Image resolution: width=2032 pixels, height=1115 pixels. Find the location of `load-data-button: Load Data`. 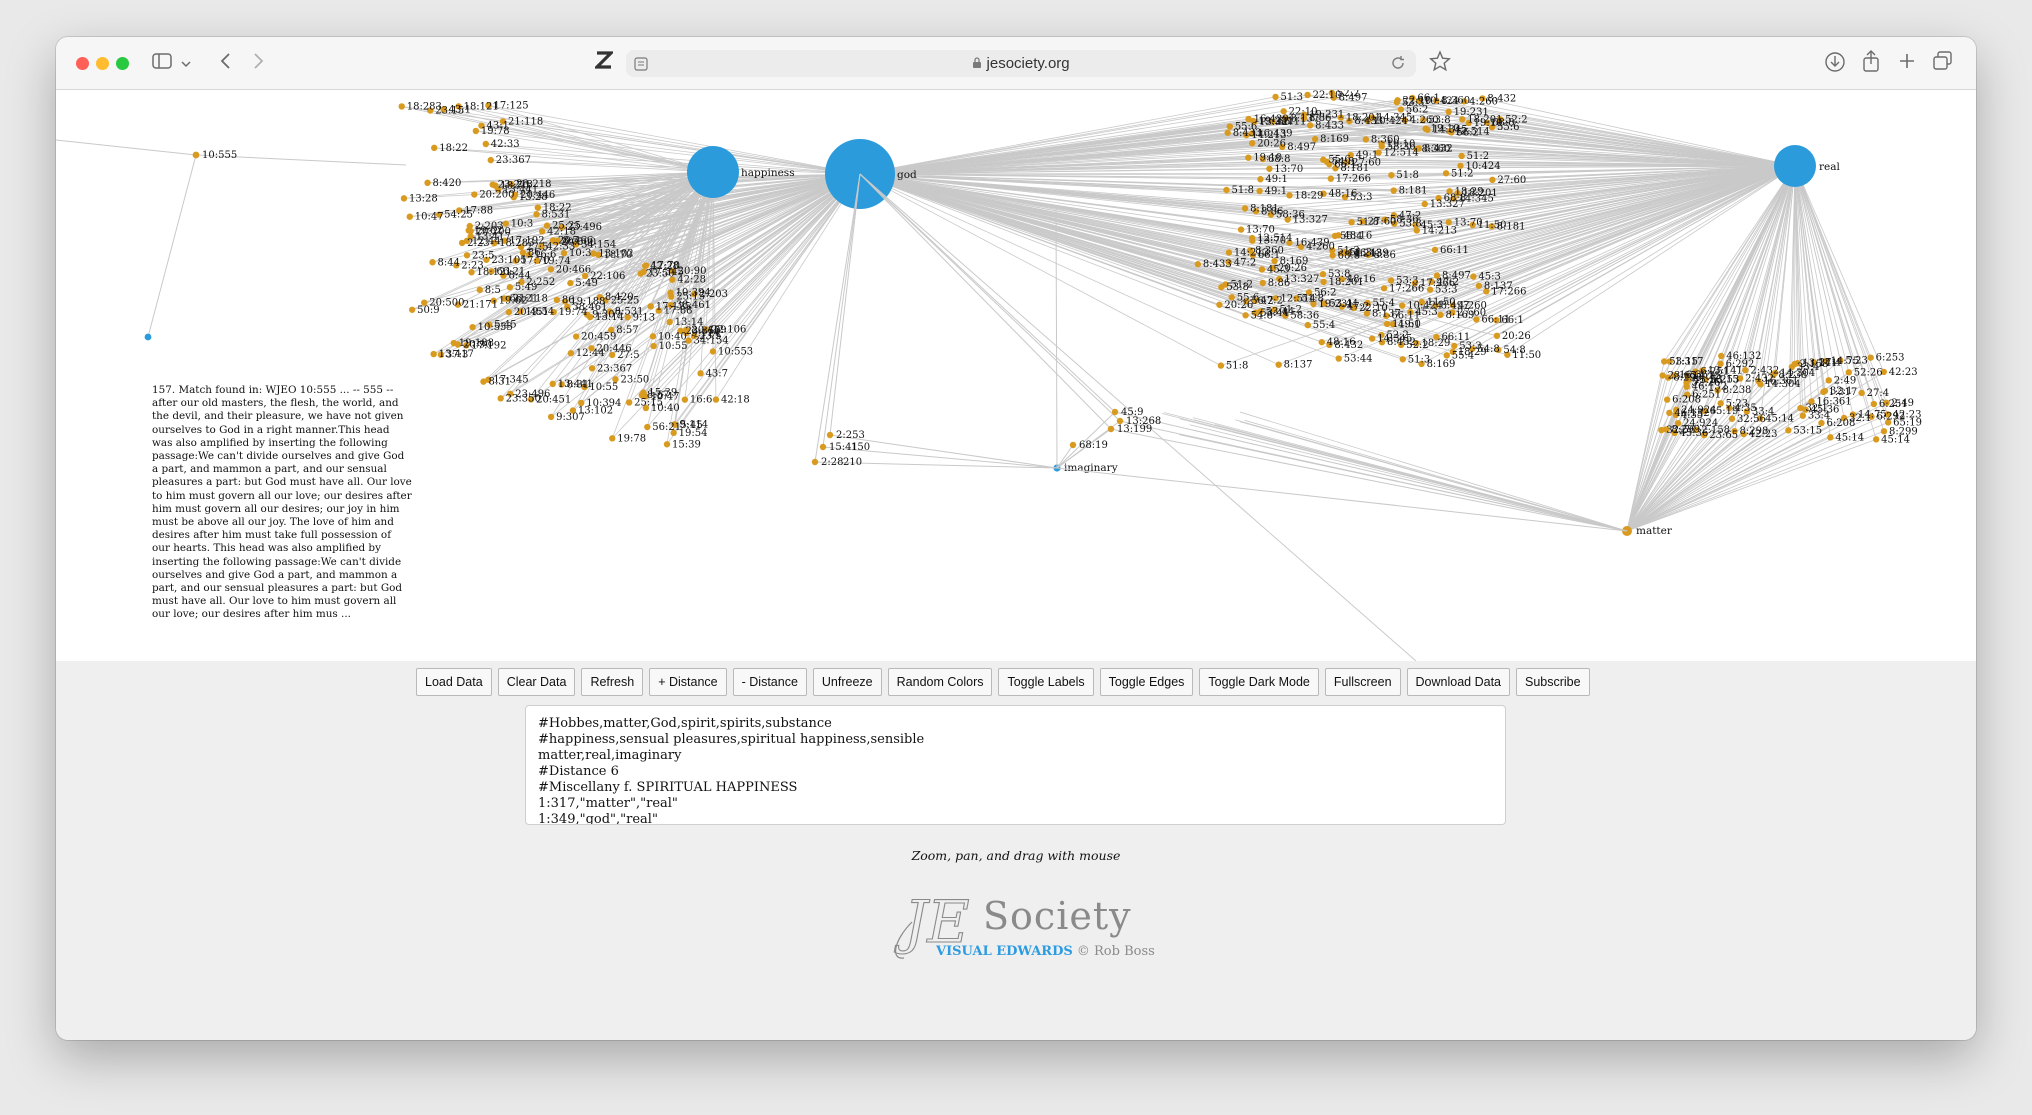

load-data-button: Load Data is located at coordinates (454, 682).